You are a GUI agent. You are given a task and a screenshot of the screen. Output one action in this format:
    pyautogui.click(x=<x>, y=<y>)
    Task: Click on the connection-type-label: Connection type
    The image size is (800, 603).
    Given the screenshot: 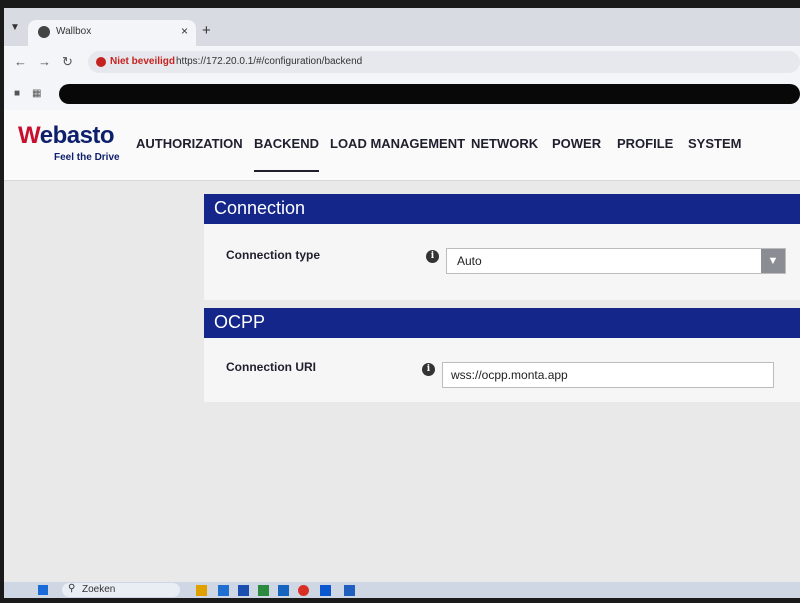 What is the action you would take?
    pyautogui.click(x=273, y=255)
    